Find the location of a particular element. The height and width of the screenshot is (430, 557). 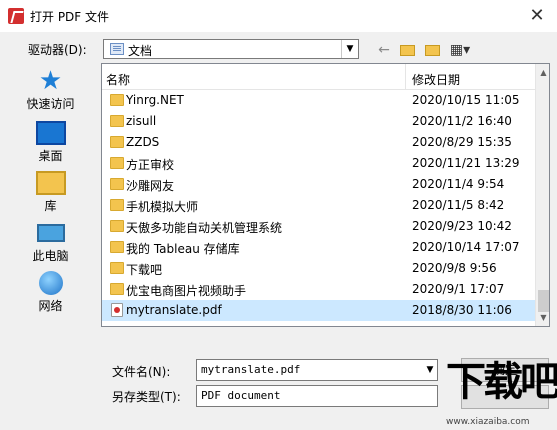

file-row: 方正审校 2020/11/21 13:29 is located at coordinates (319, 163).